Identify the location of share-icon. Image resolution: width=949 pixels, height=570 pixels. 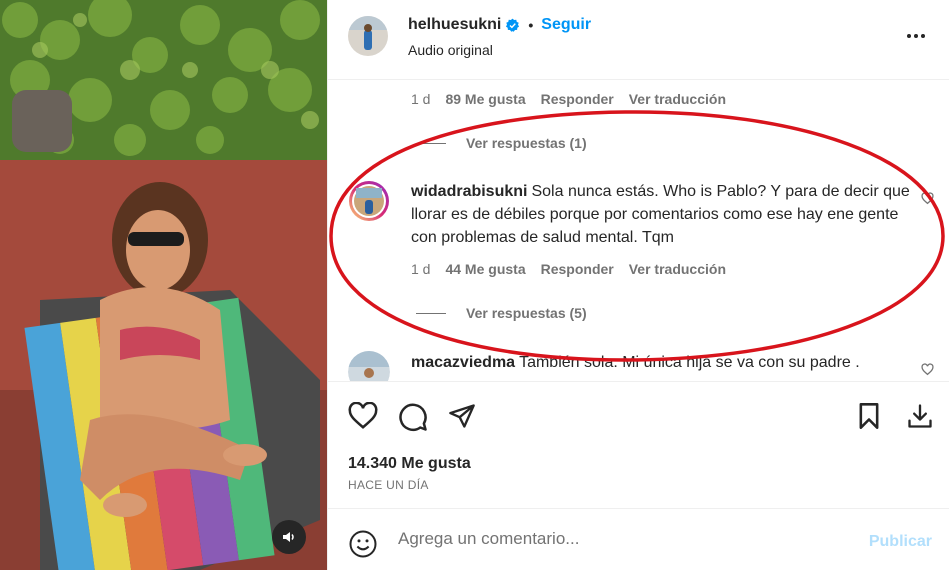
(462, 418).